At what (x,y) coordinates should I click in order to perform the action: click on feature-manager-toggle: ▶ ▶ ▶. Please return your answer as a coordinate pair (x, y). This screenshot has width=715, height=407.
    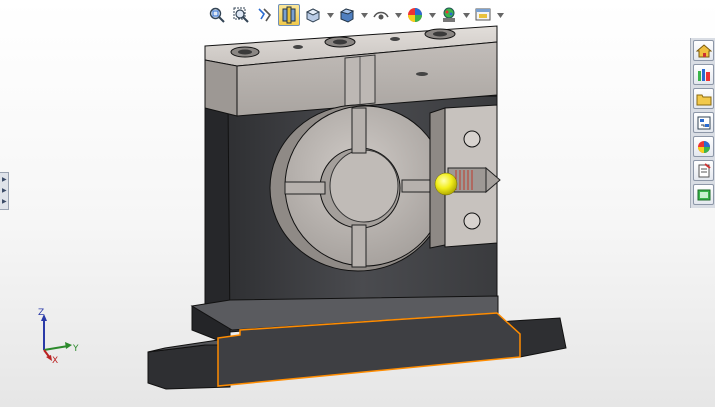
    Looking at the image, I should click on (4, 191).